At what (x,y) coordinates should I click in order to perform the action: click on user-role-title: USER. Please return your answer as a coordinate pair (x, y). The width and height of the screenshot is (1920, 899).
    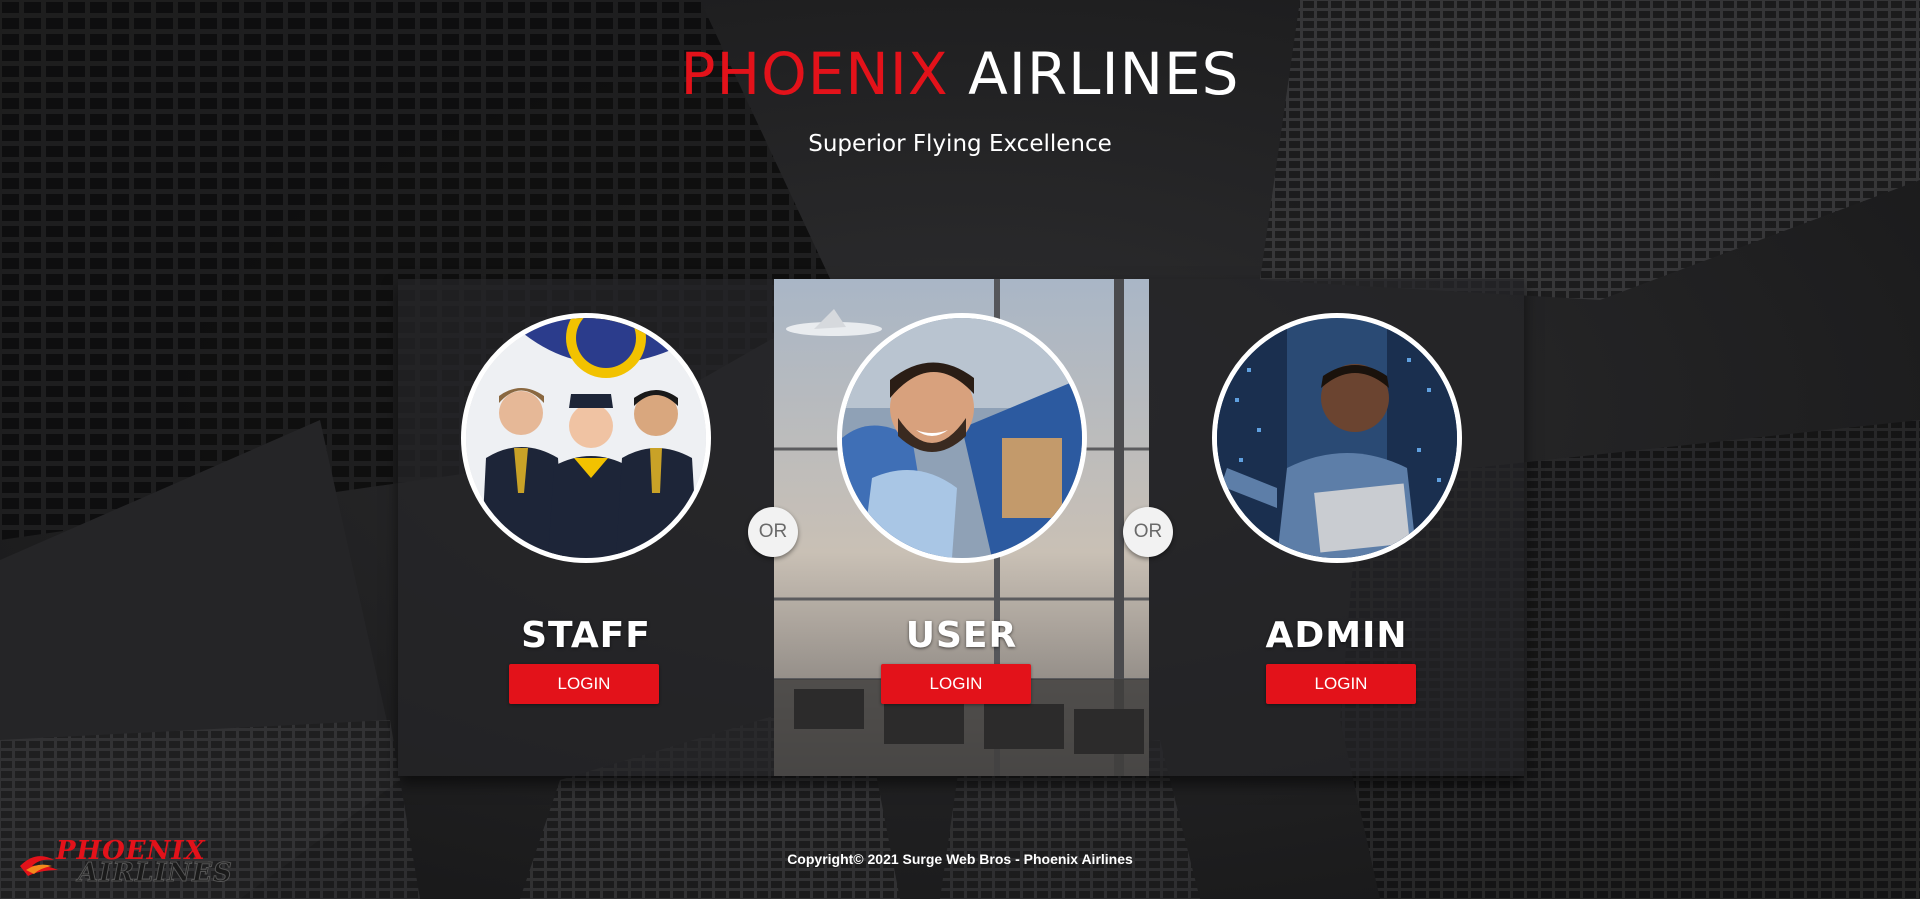
    Looking at the image, I should click on (961, 635).